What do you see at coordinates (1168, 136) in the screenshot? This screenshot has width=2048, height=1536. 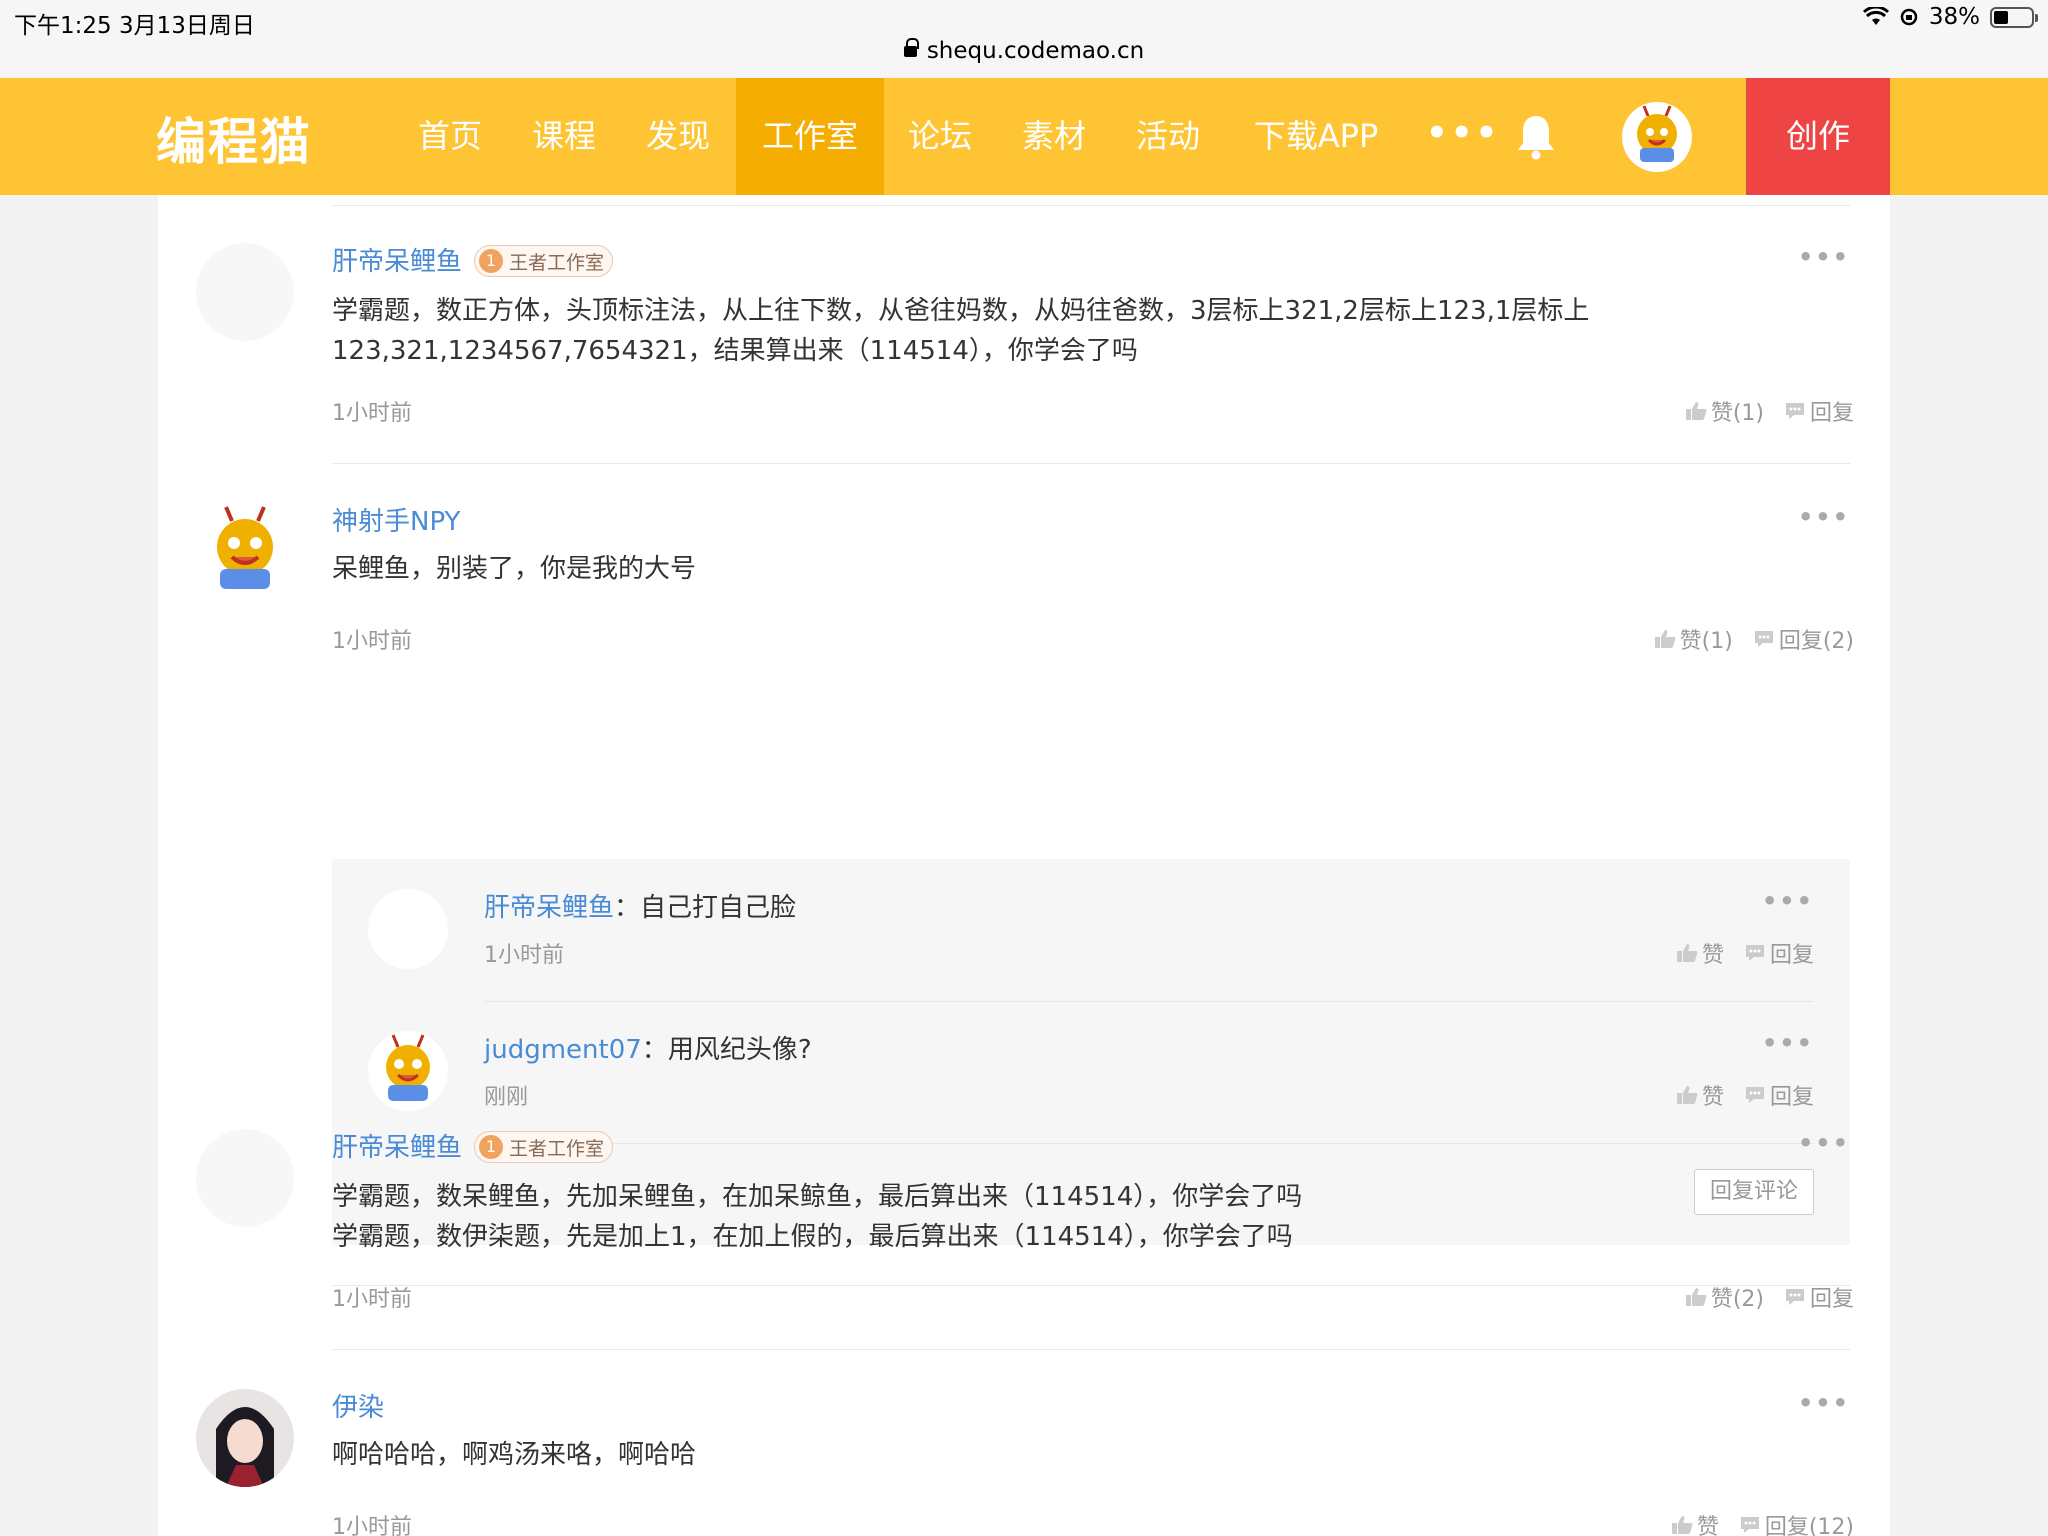 I see `nav-events: 活动` at bounding box center [1168, 136].